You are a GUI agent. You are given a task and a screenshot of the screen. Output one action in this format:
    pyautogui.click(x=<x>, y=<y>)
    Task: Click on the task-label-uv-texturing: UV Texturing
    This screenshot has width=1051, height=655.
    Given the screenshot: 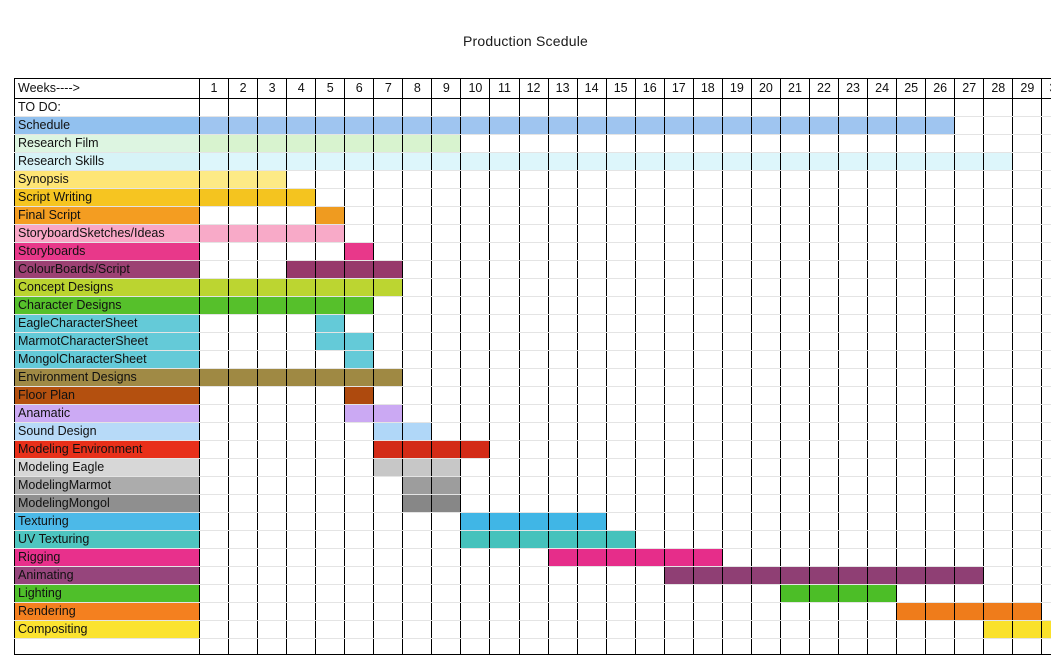 What is the action you would take?
    pyautogui.click(x=107, y=540)
    